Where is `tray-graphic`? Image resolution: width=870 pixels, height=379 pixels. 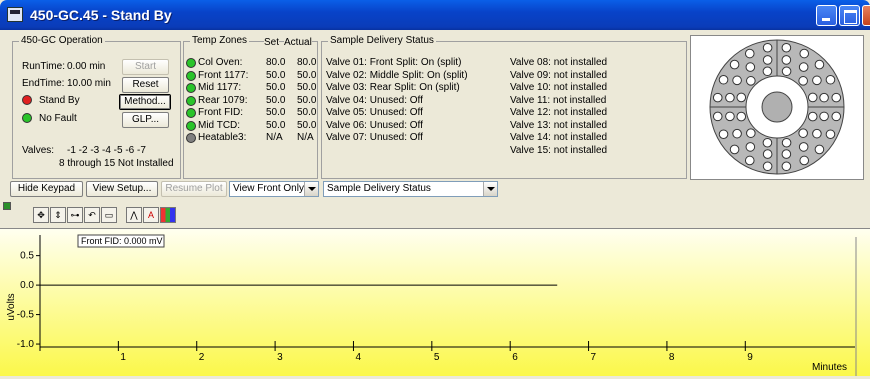 tray-graphic is located at coordinates (777, 107).